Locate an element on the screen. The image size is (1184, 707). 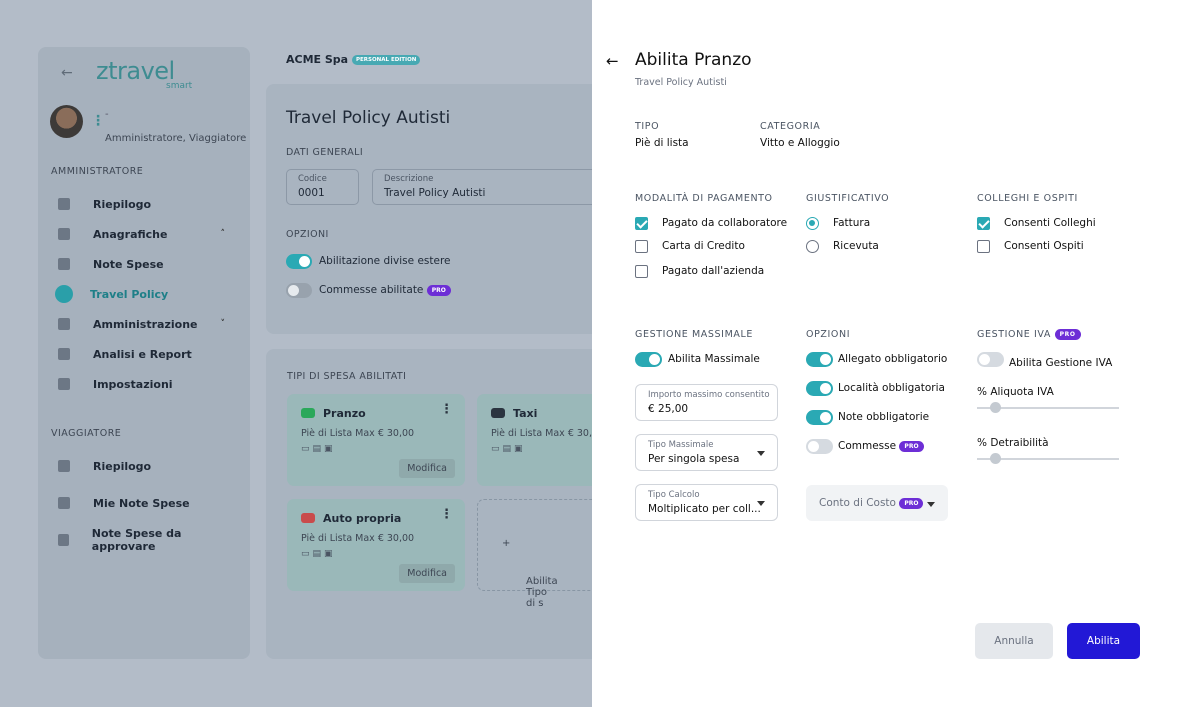
sidebar-item-amministrazione: Amministrazione ˅ is located at coordinates (145, 324).